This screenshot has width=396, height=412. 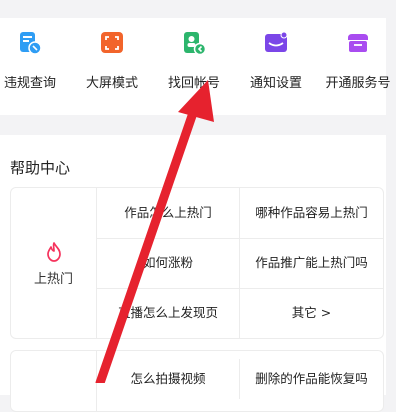 I want to click on service-account-icon, so click(x=358, y=43).